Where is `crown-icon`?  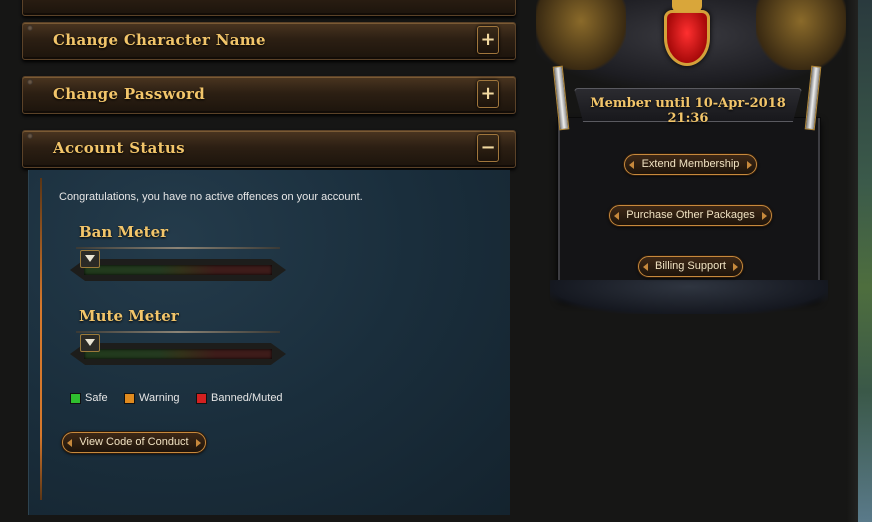 crown-icon is located at coordinates (687, 6).